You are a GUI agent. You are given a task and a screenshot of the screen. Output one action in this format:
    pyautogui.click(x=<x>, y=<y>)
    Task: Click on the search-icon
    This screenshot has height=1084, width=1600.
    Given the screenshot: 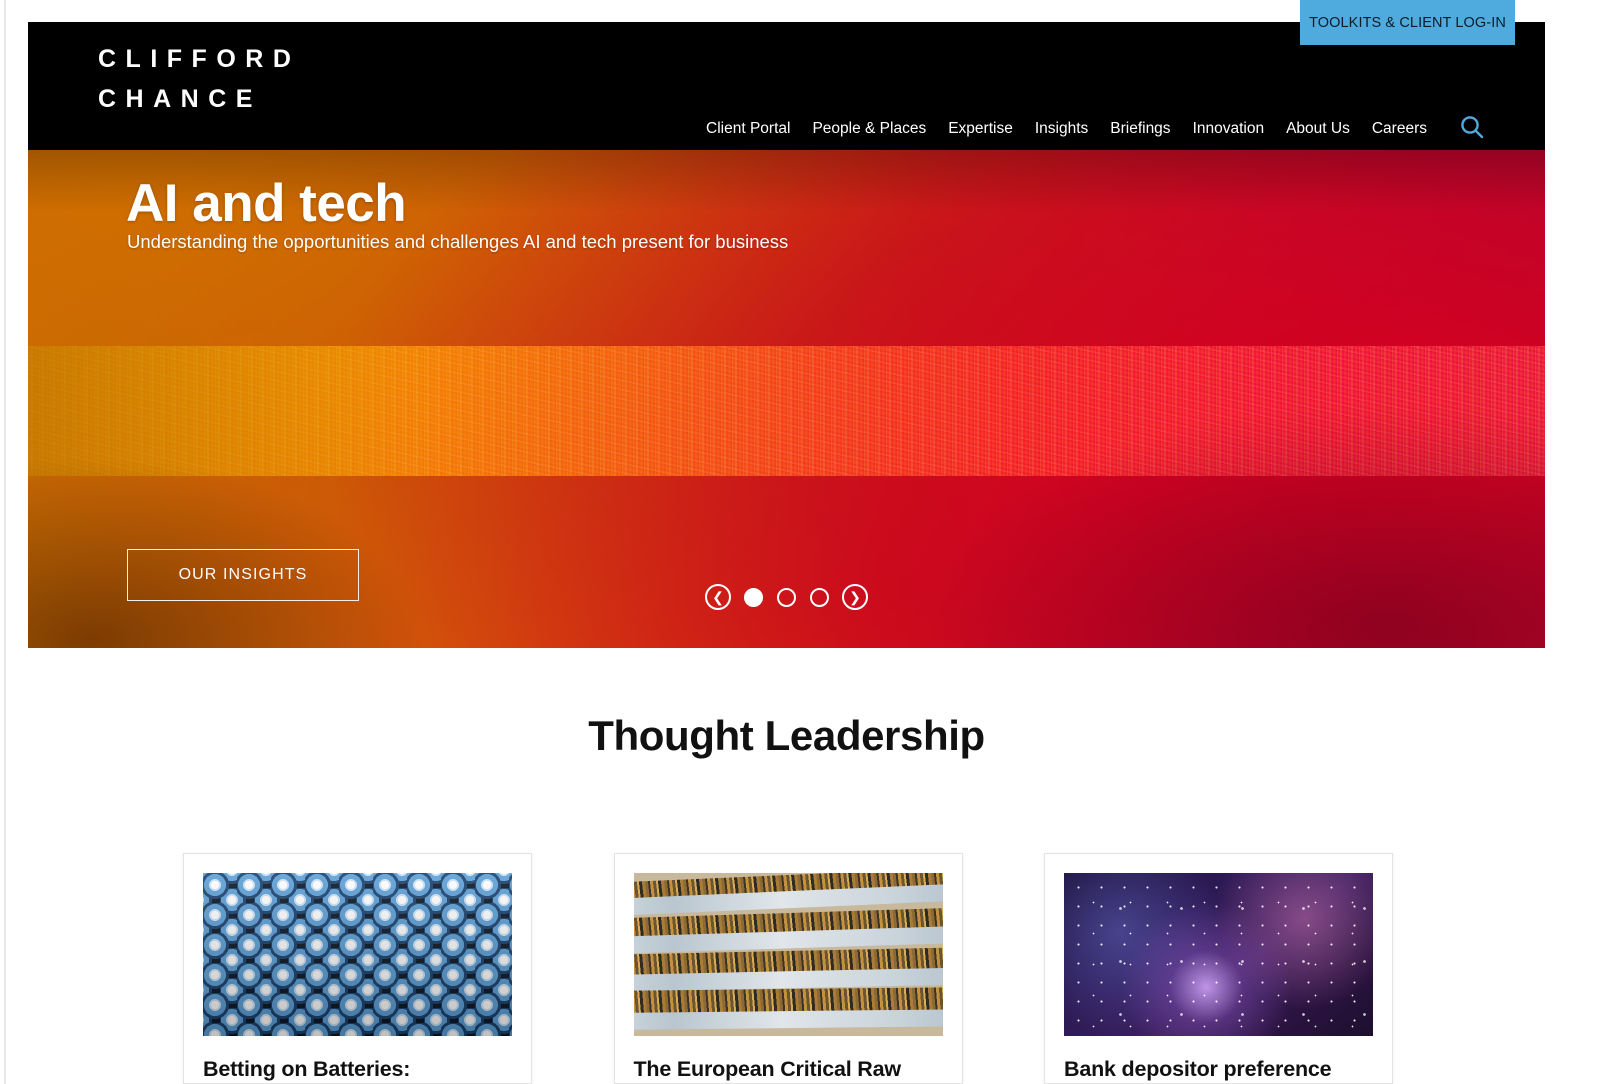 What is the action you would take?
    pyautogui.click(x=1472, y=127)
    